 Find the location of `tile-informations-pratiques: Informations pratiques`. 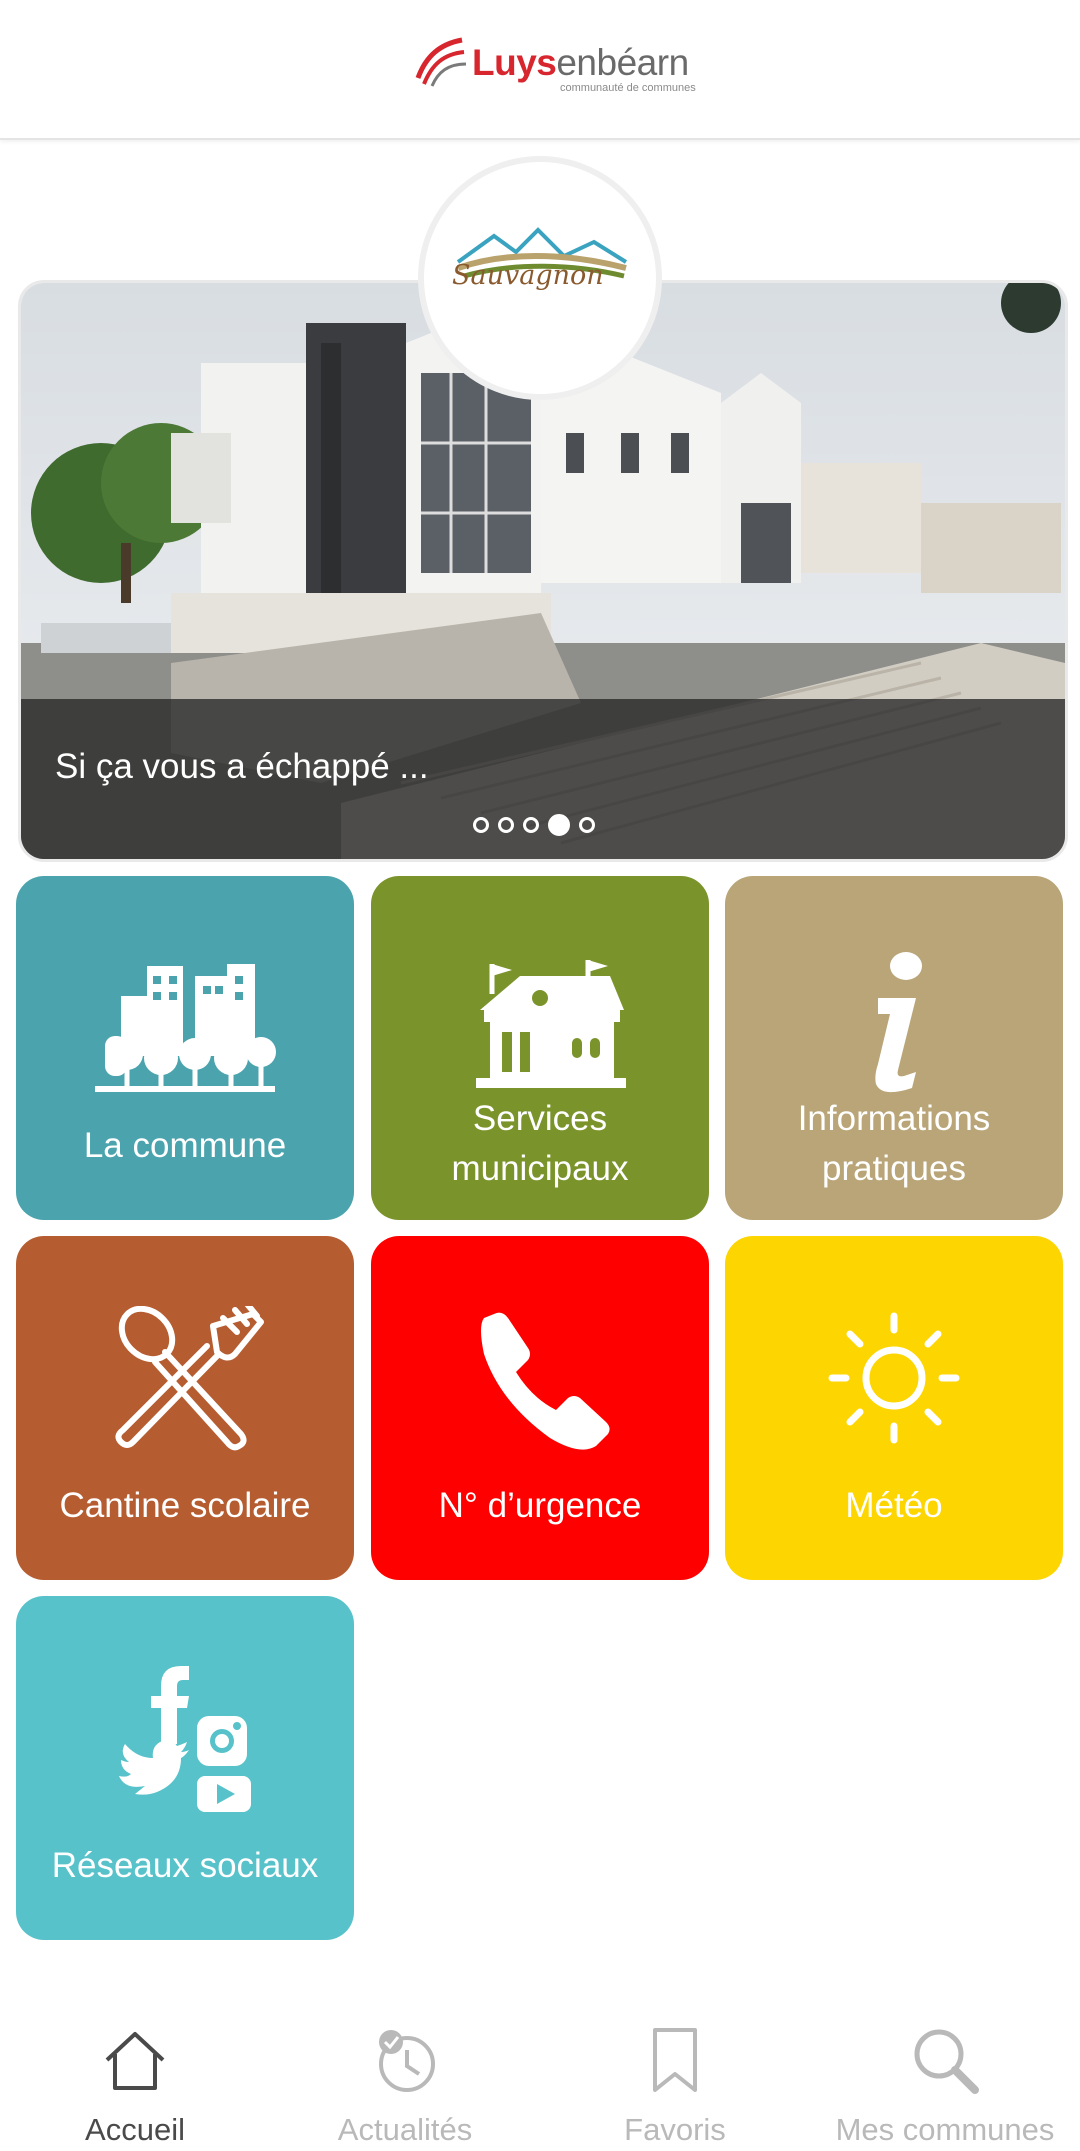

tile-informations-pratiques: Informations pratiques is located at coordinates (894, 1048).